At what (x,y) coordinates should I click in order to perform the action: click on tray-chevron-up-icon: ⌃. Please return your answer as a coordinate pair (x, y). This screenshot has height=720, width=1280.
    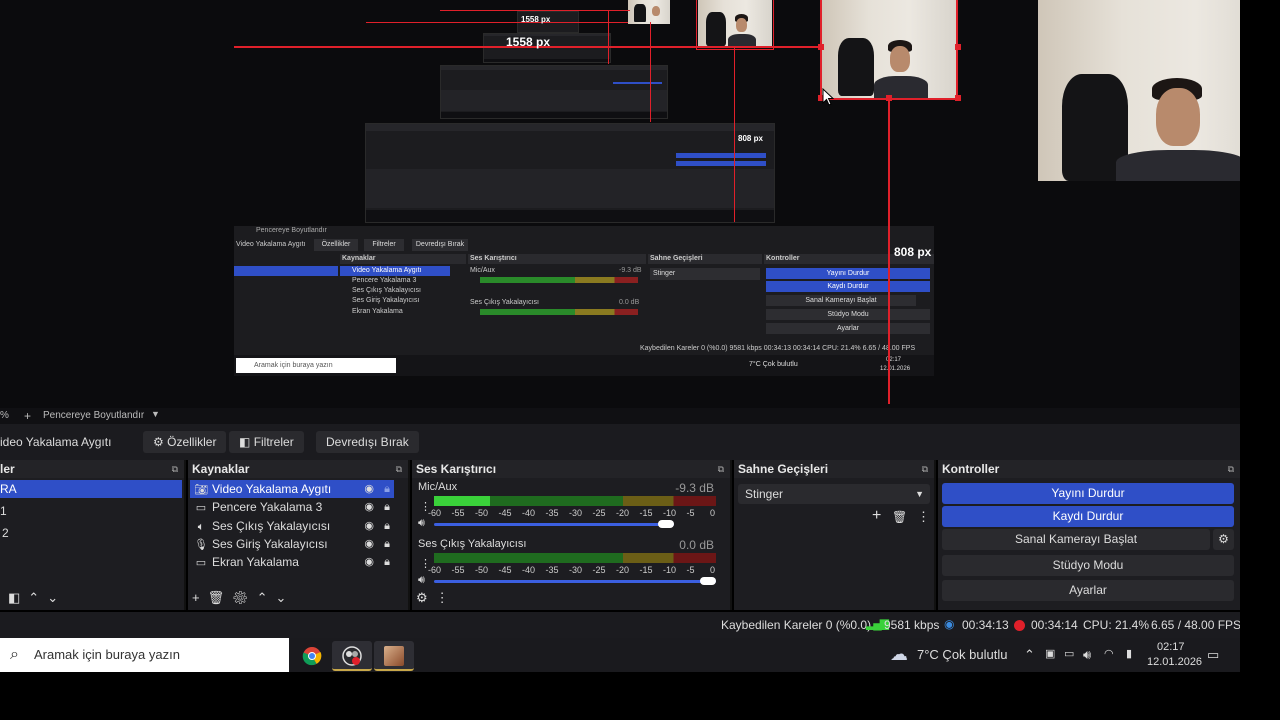
    Looking at the image, I should click on (1029, 655).